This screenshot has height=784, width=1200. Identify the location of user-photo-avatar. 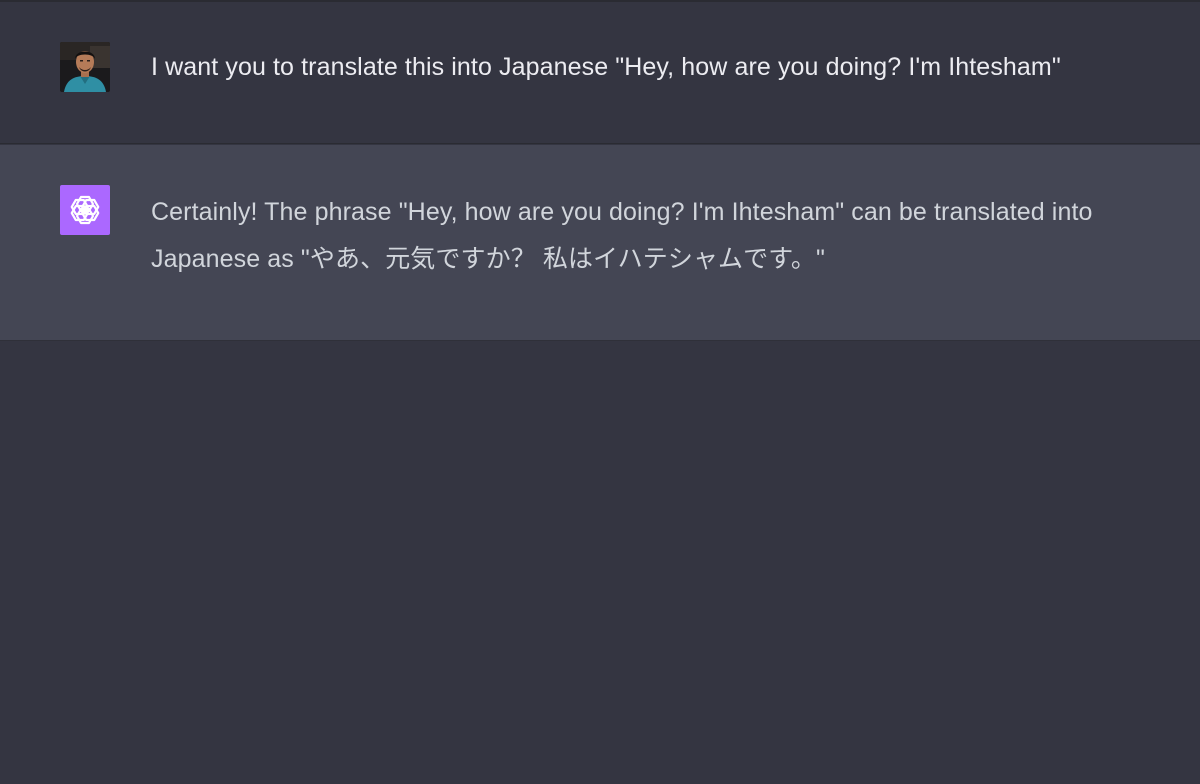
(85, 67).